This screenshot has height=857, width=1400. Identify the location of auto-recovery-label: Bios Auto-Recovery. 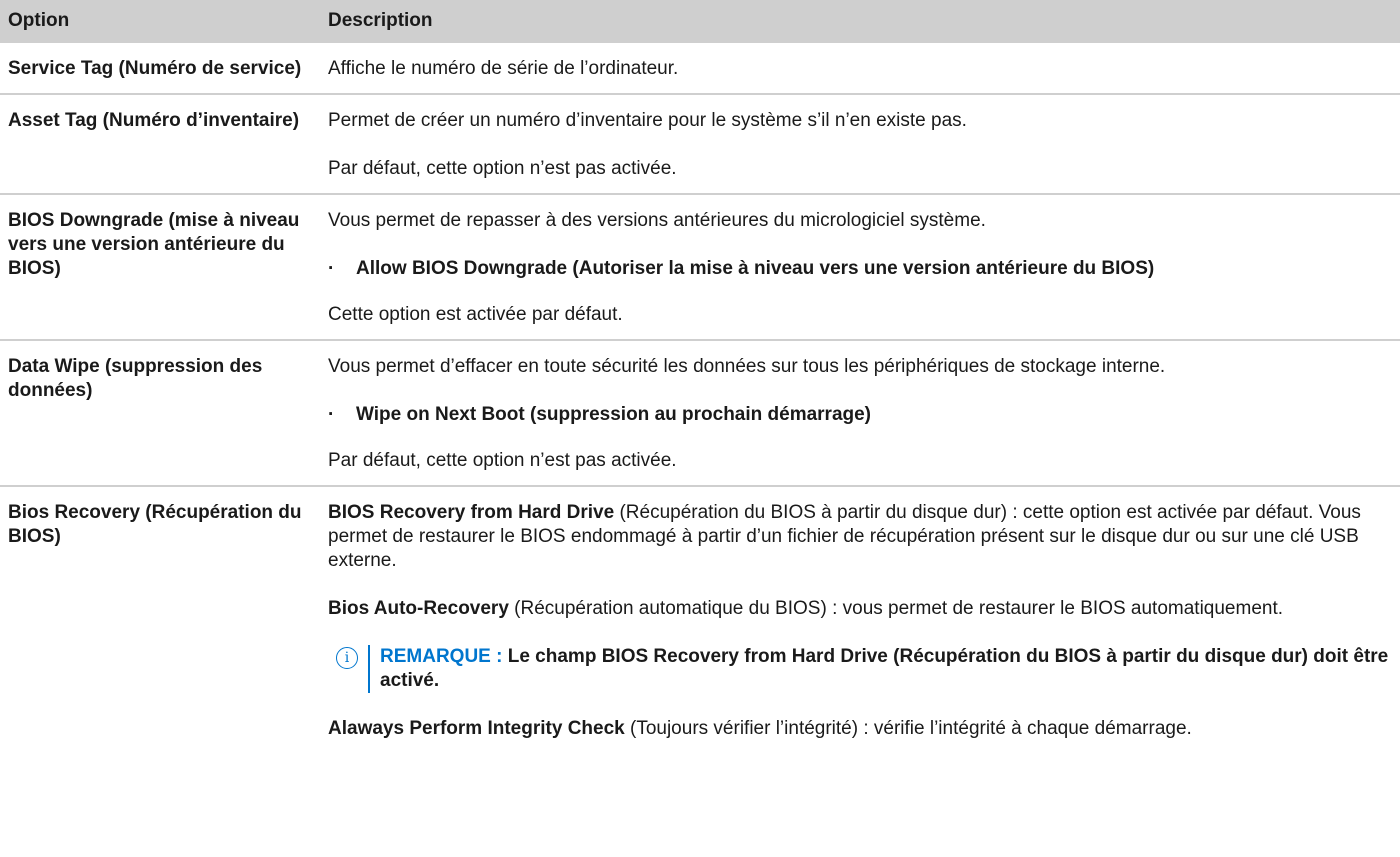
(418, 608).